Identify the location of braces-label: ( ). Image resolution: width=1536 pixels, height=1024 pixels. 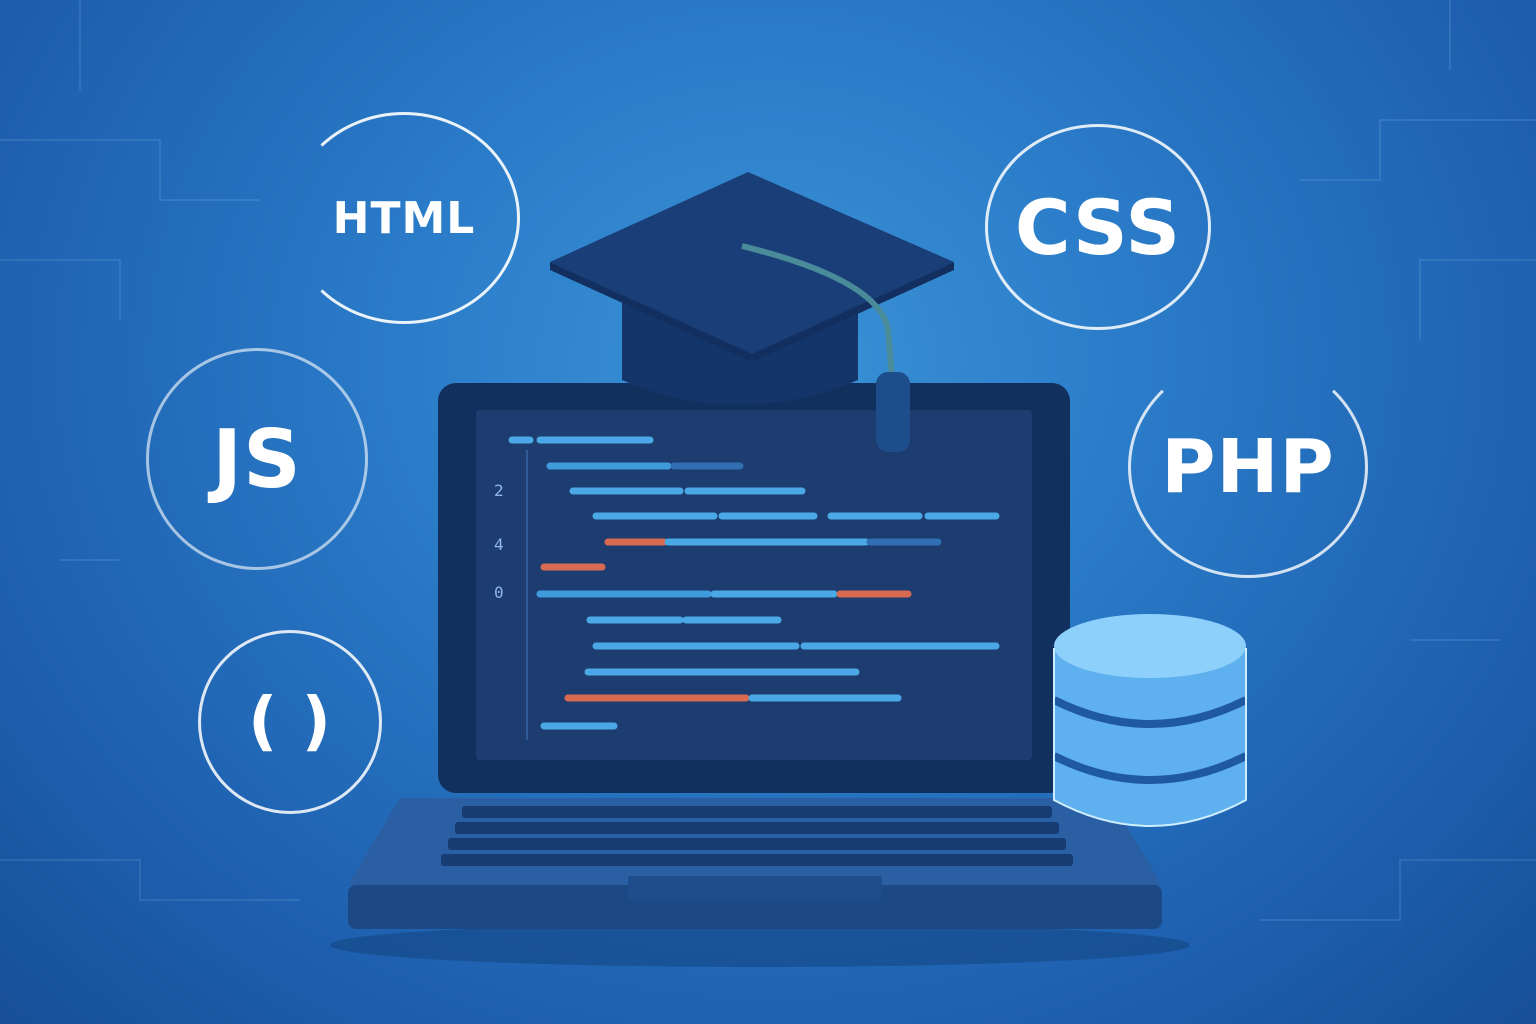
(290, 722).